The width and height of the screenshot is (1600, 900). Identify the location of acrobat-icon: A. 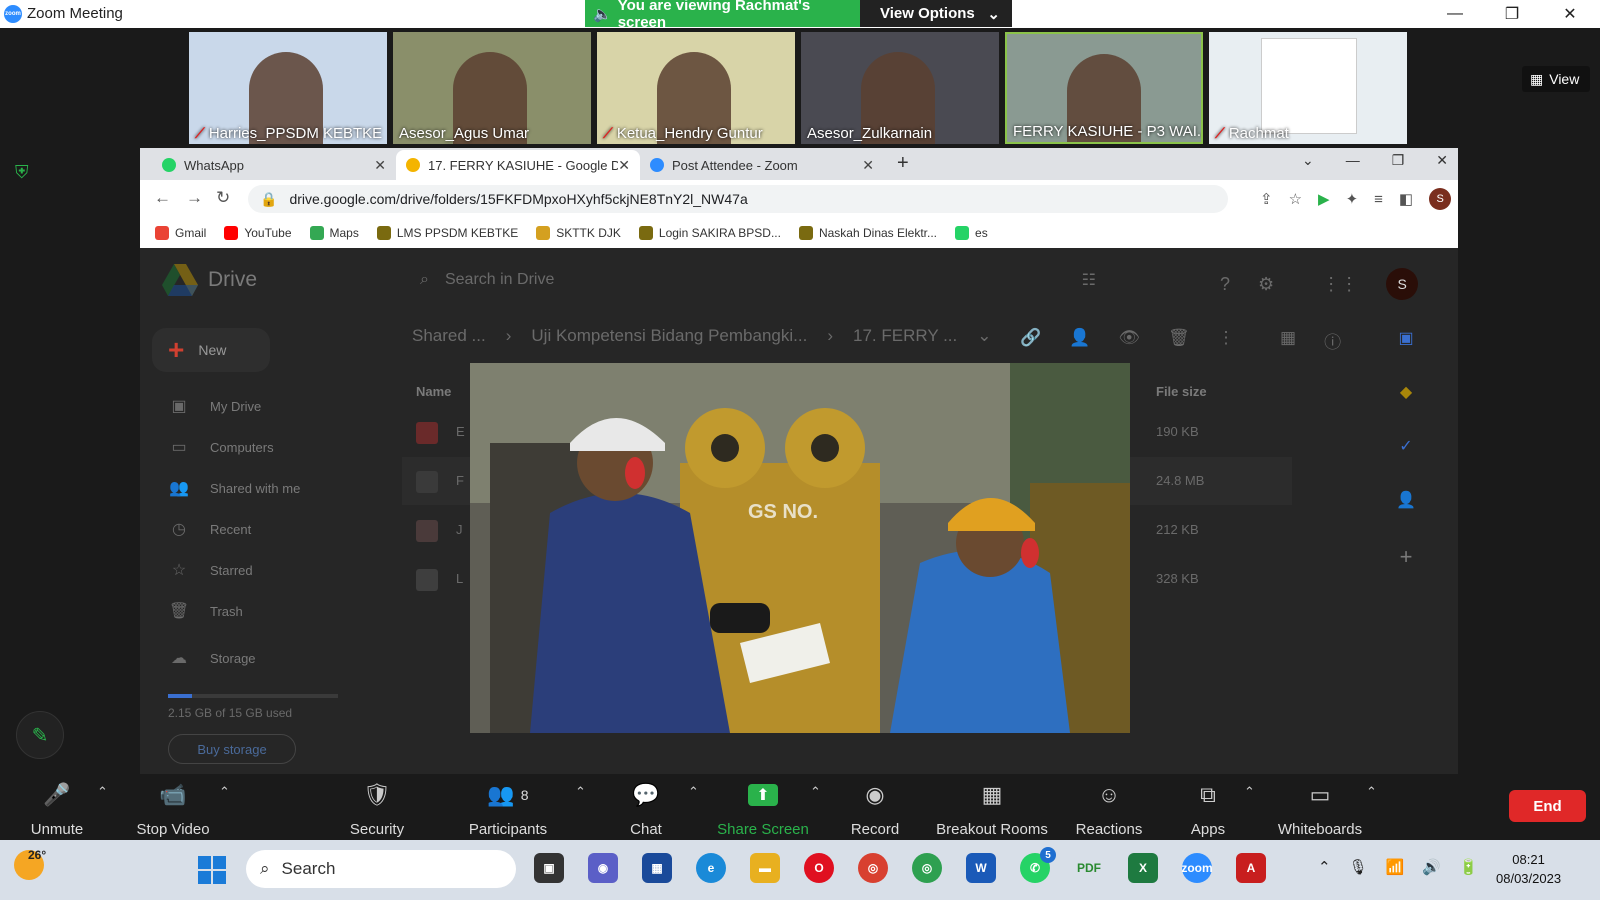
(1251, 868).